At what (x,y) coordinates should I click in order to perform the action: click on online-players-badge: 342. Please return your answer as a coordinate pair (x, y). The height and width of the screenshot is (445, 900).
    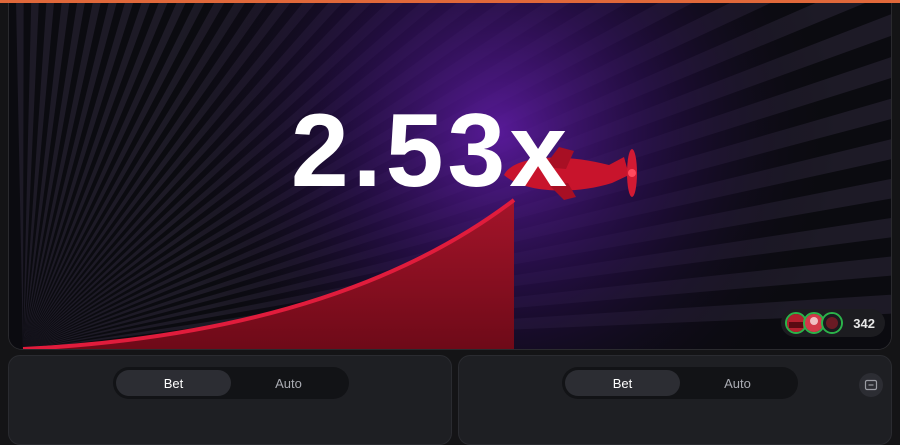
    Looking at the image, I should click on (833, 323).